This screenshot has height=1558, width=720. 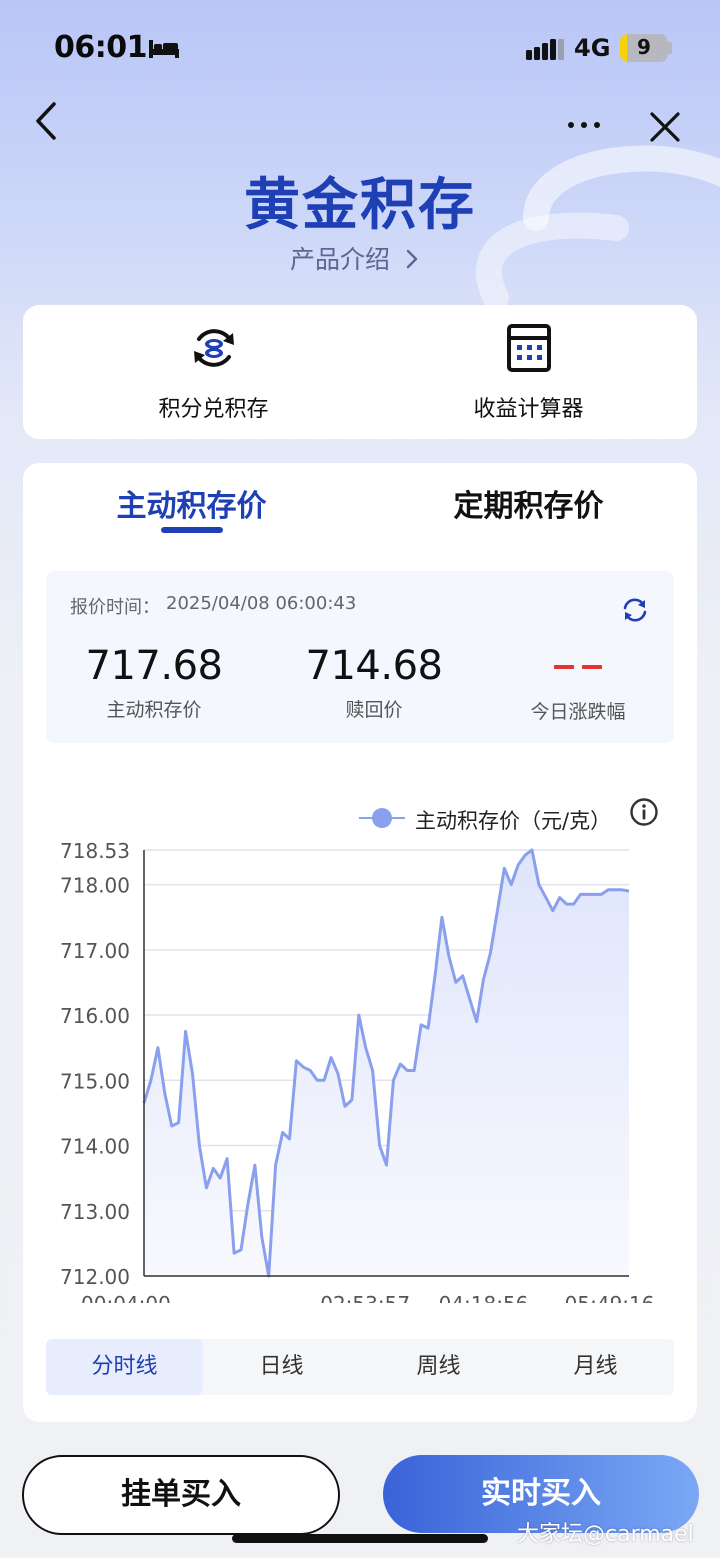 What do you see at coordinates (670, 48) in the screenshot?
I see `battery-cap` at bounding box center [670, 48].